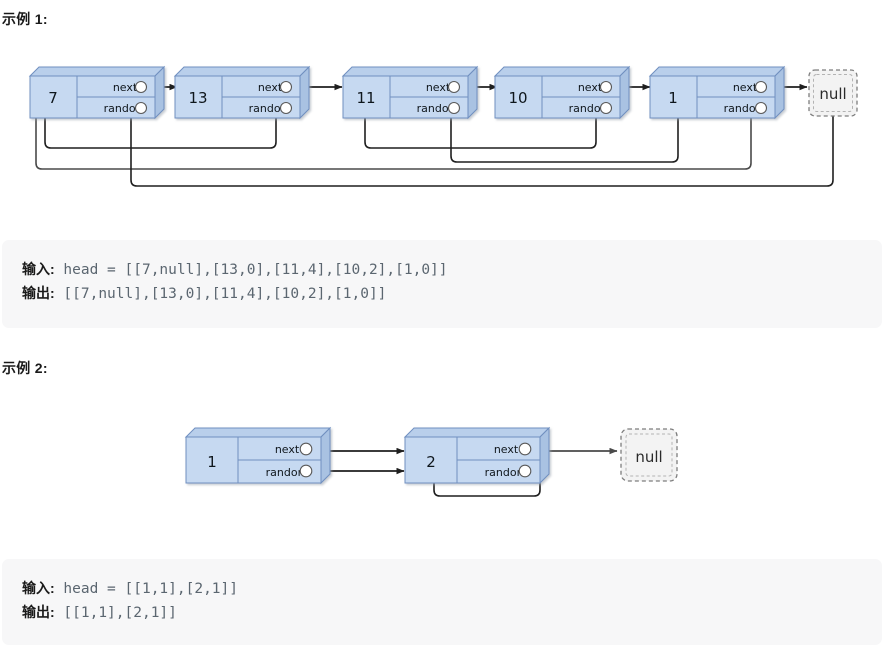  I want to click on node-value: 11, so click(365, 98).